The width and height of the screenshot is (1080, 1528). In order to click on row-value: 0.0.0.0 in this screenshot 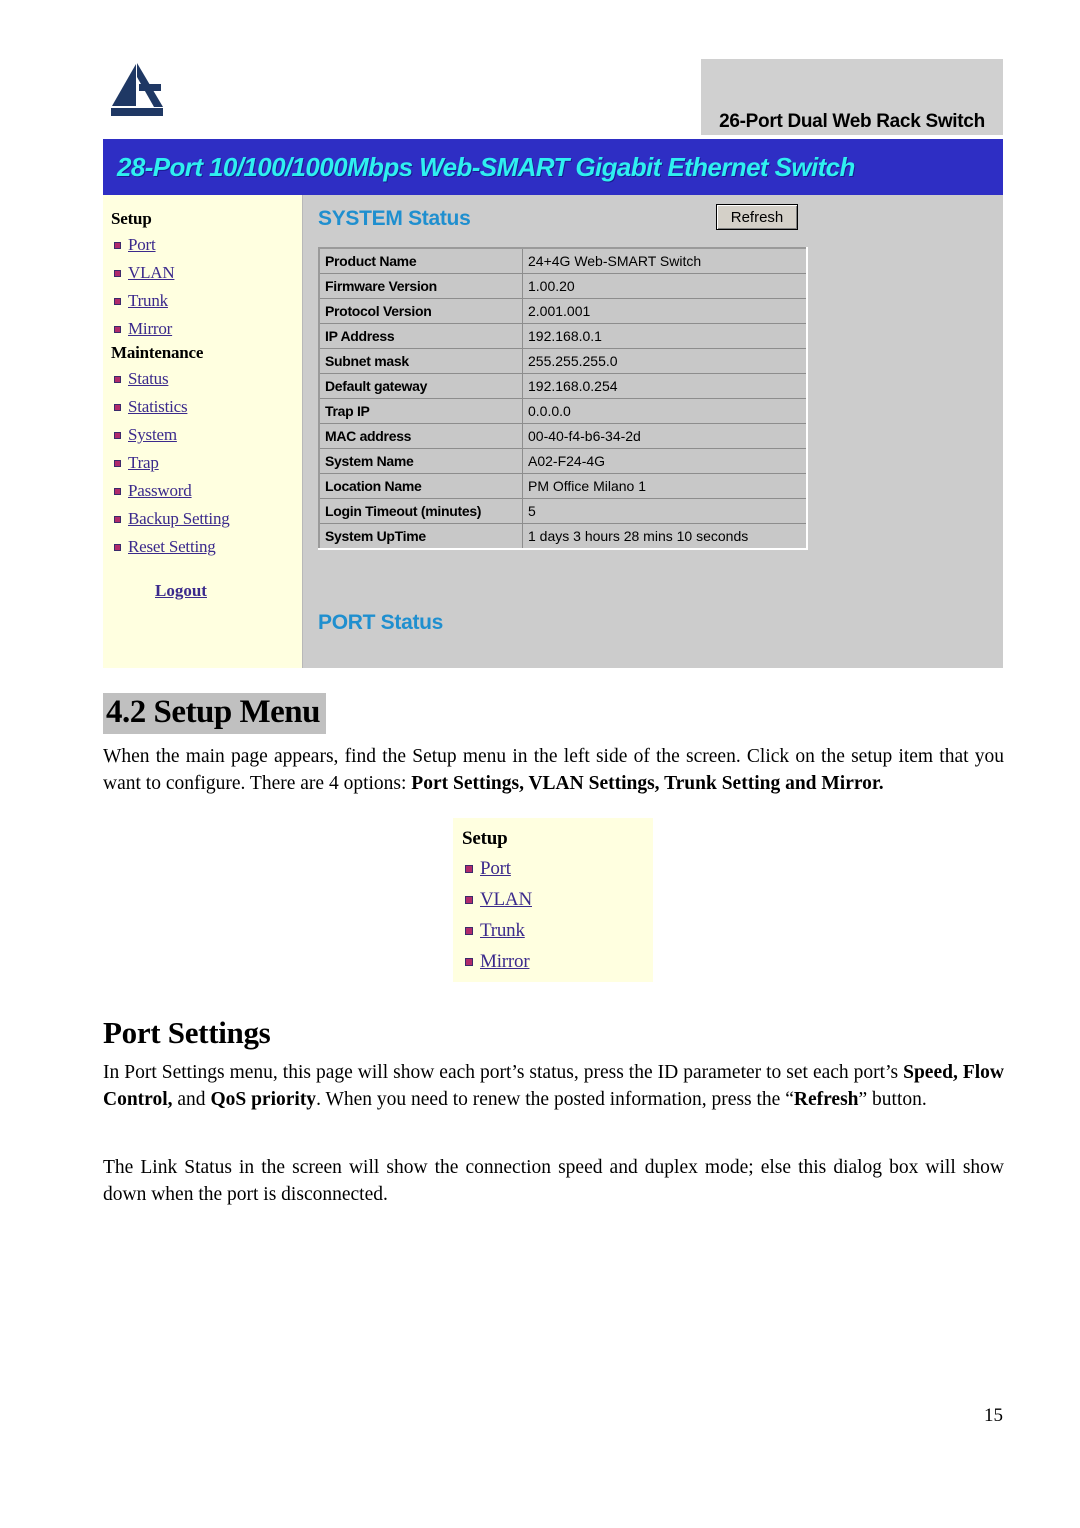, I will do `click(665, 411)`.